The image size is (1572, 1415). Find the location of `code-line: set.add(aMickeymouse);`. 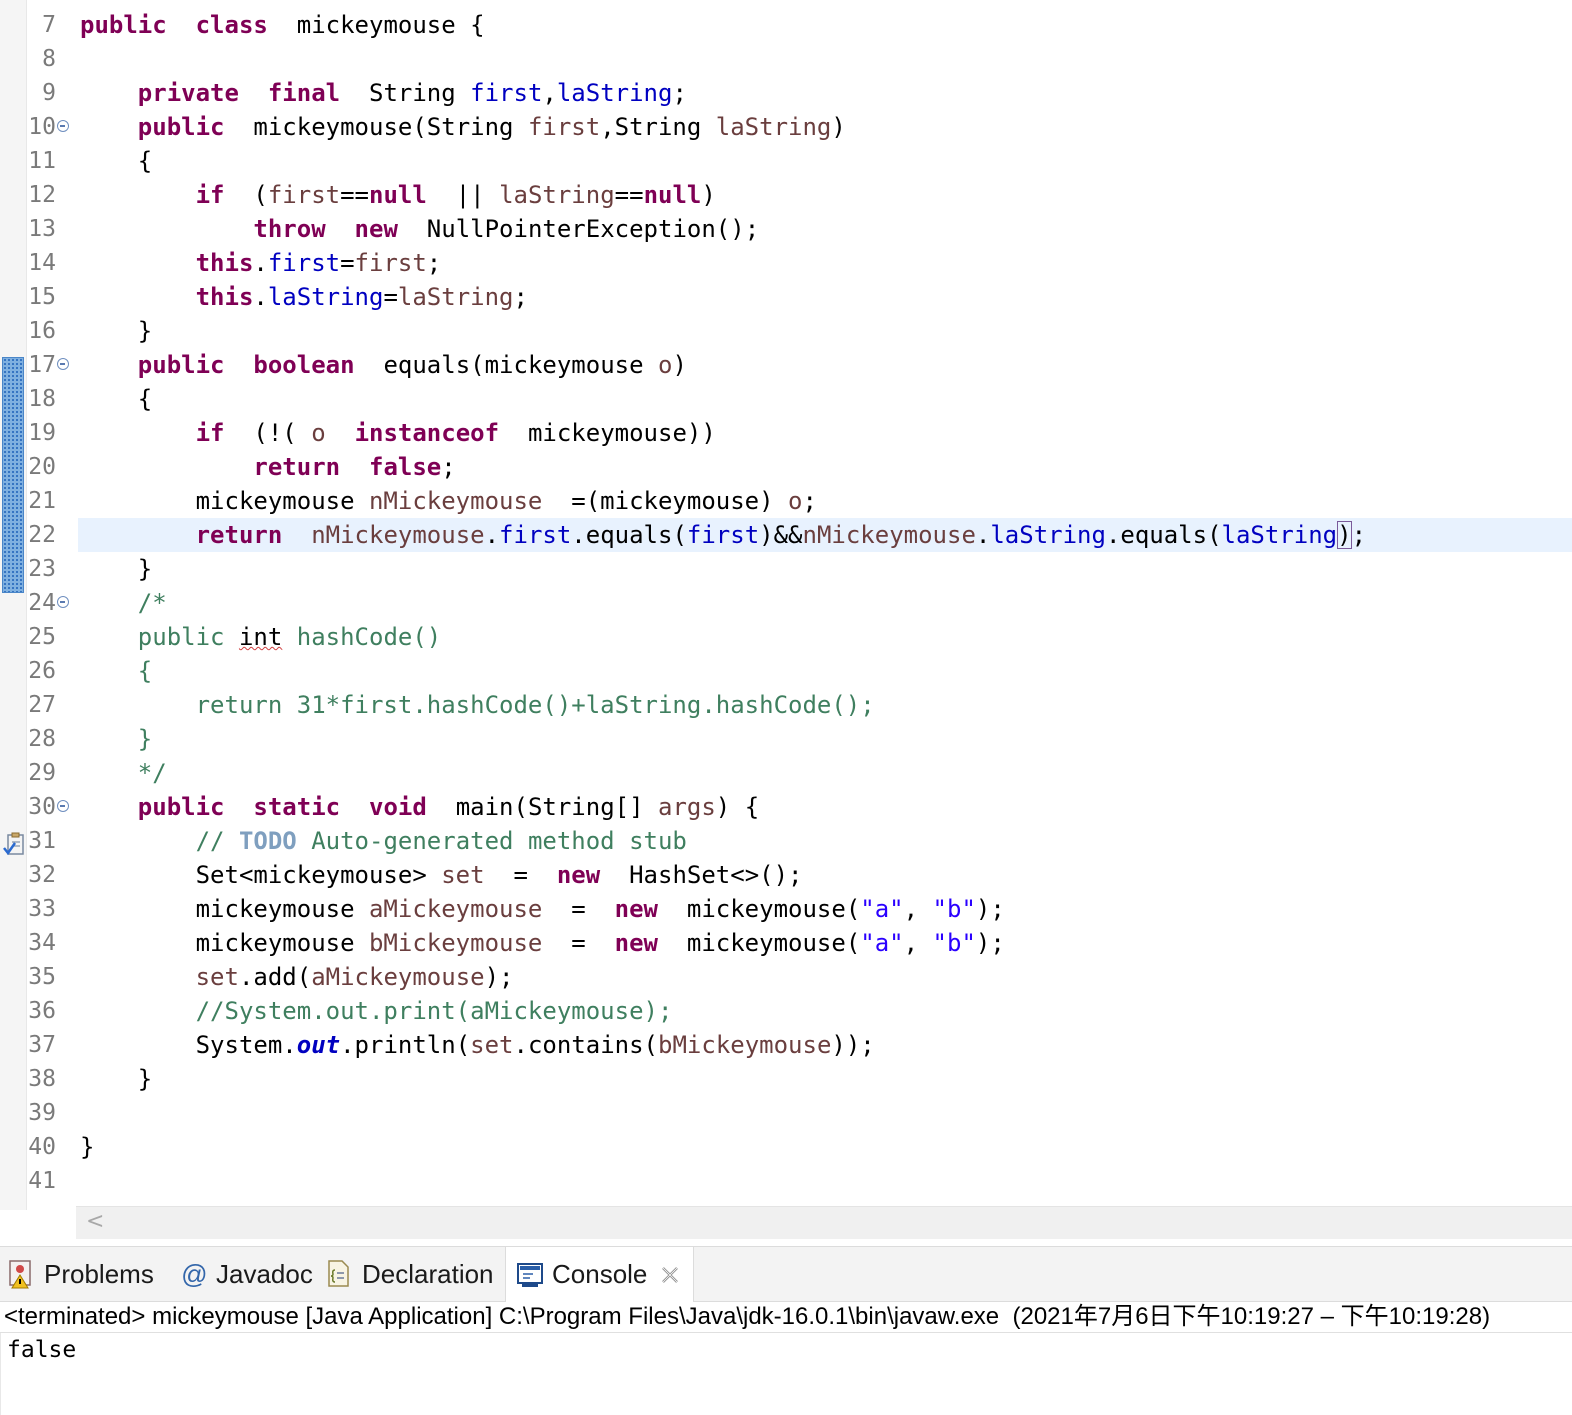

code-line: set.add(aMickeymouse); is located at coordinates (826, 977).